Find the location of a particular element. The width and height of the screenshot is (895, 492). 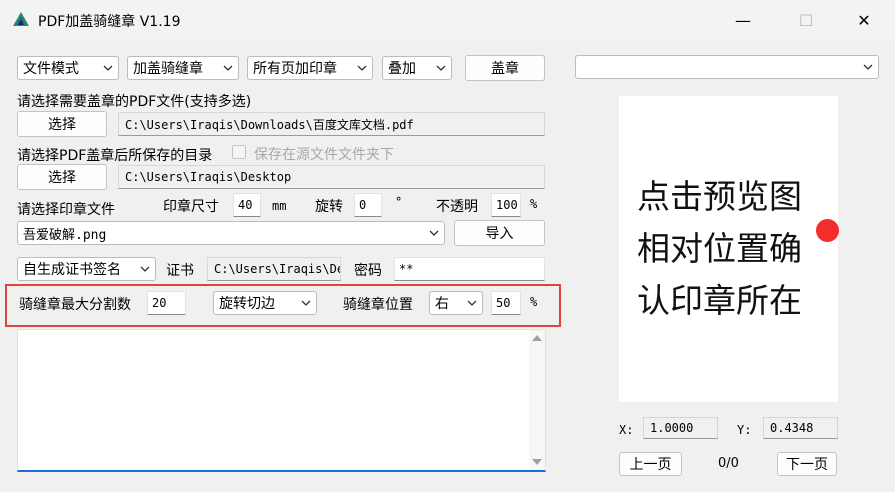

next-page-button: 下一页 is located at coordinates (807, 464).